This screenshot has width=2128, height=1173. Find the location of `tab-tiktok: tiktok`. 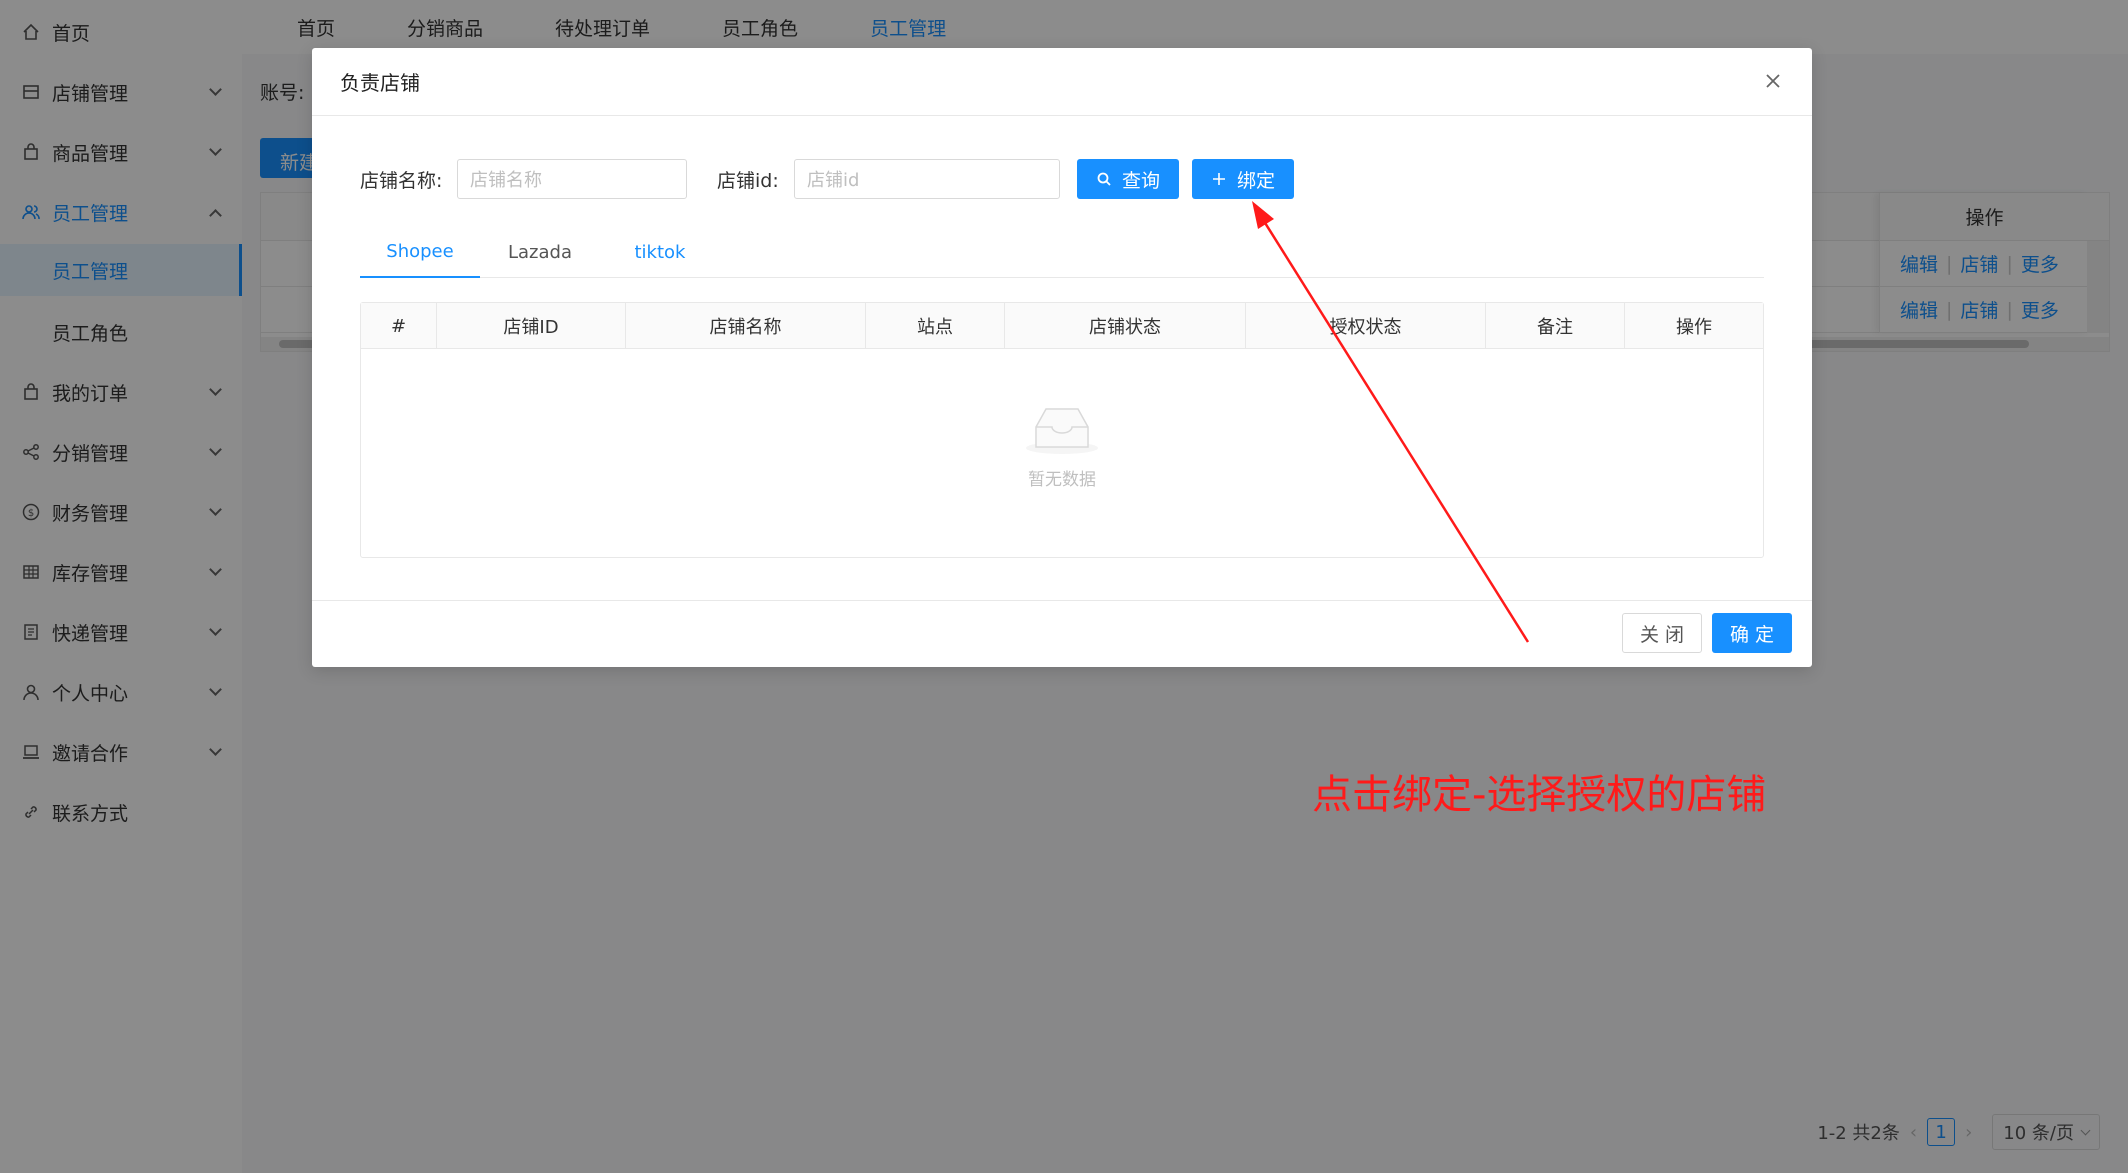

tab-tiktok: tiktok is located at coordinates (660, 252).